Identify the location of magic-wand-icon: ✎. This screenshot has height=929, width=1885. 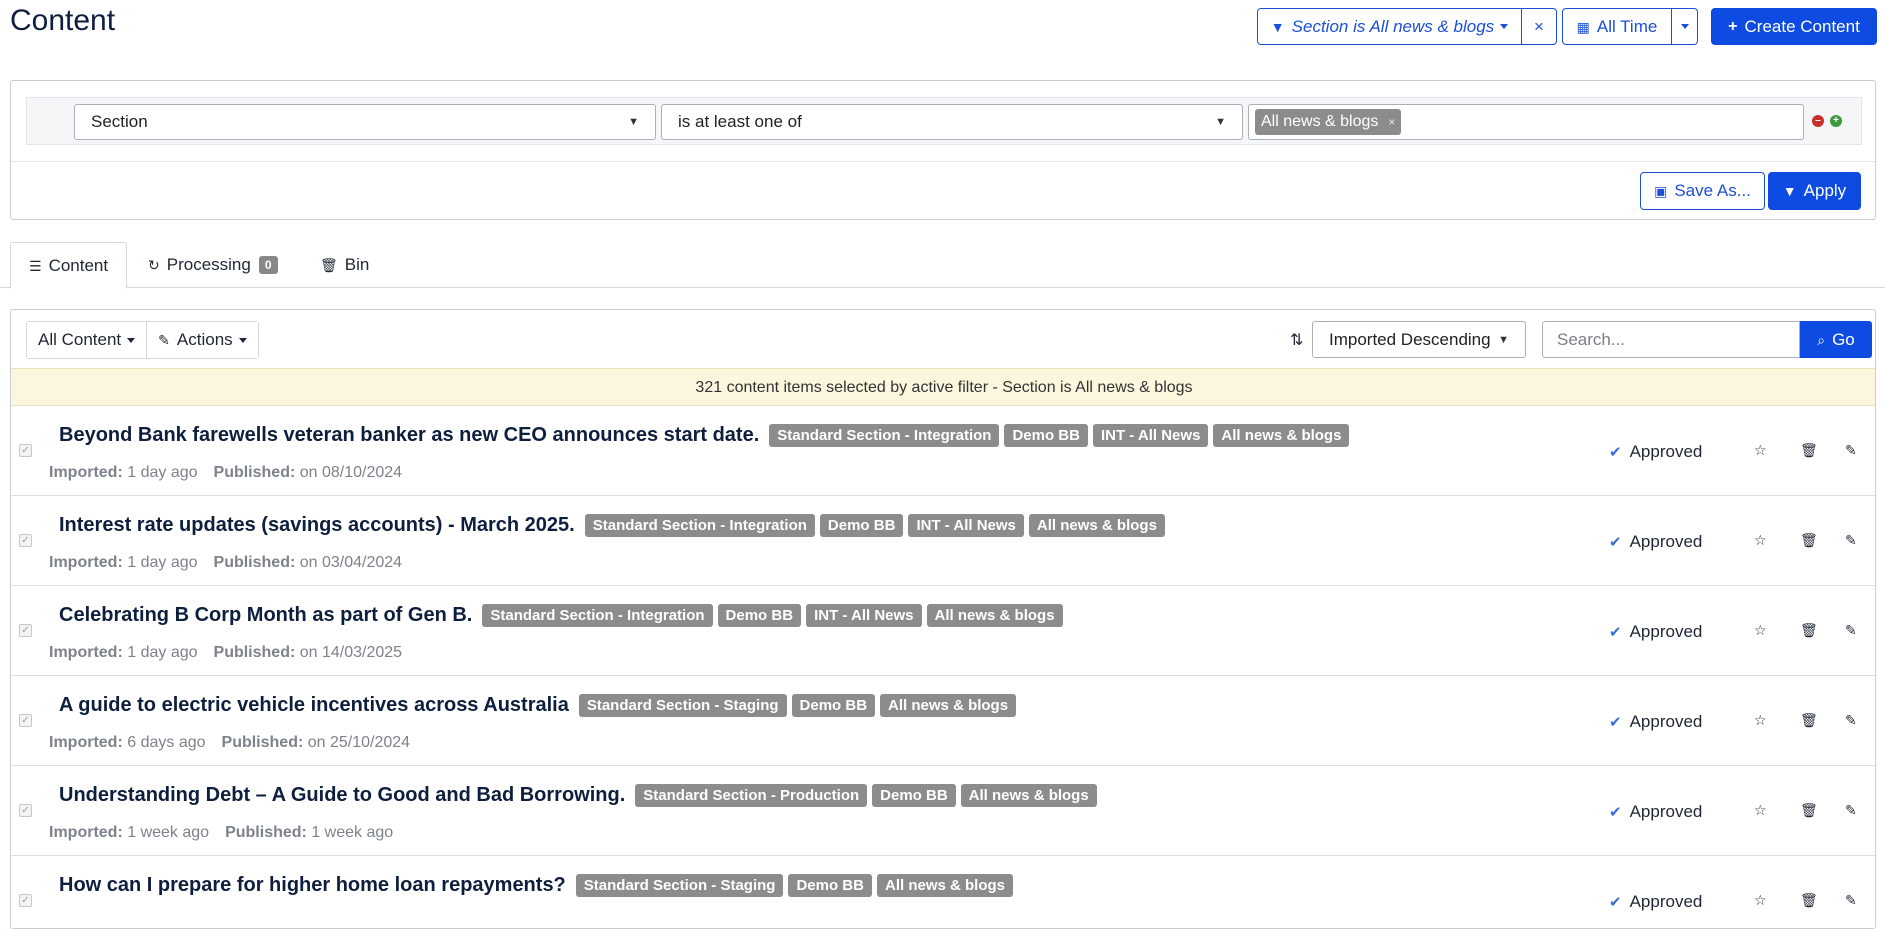
(164, 340).